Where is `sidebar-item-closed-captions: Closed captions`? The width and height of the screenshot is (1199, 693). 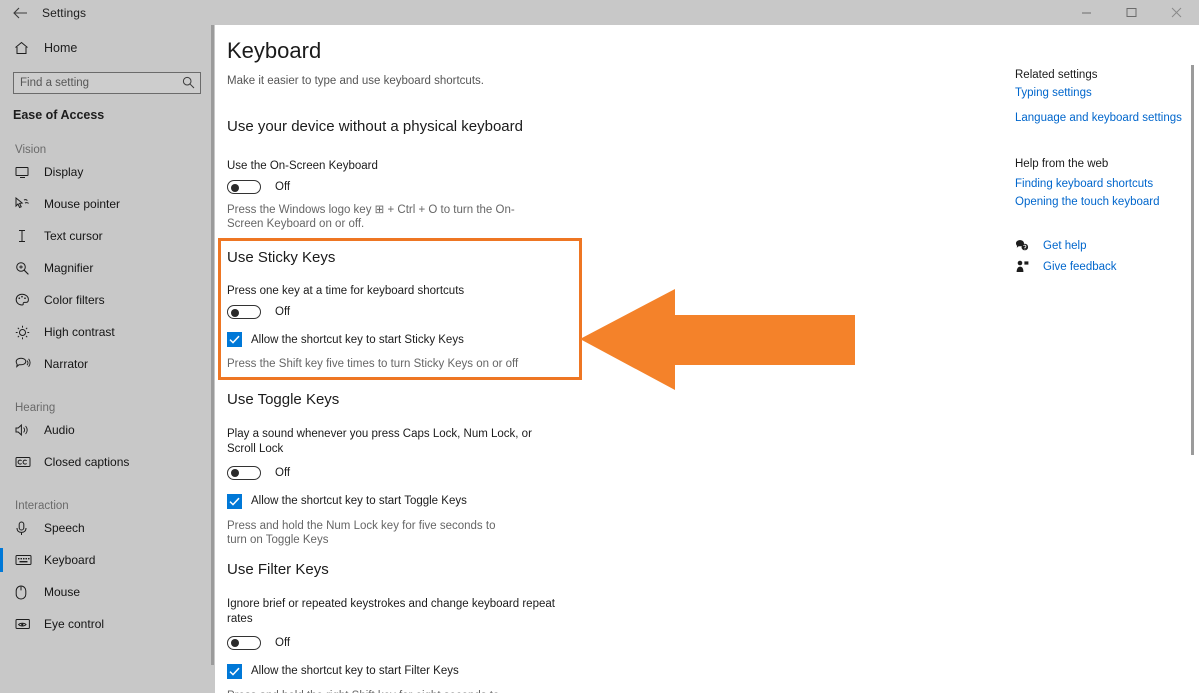 sidebar-item-closed-captions: Closed captions is located at coordinates (107, 462).